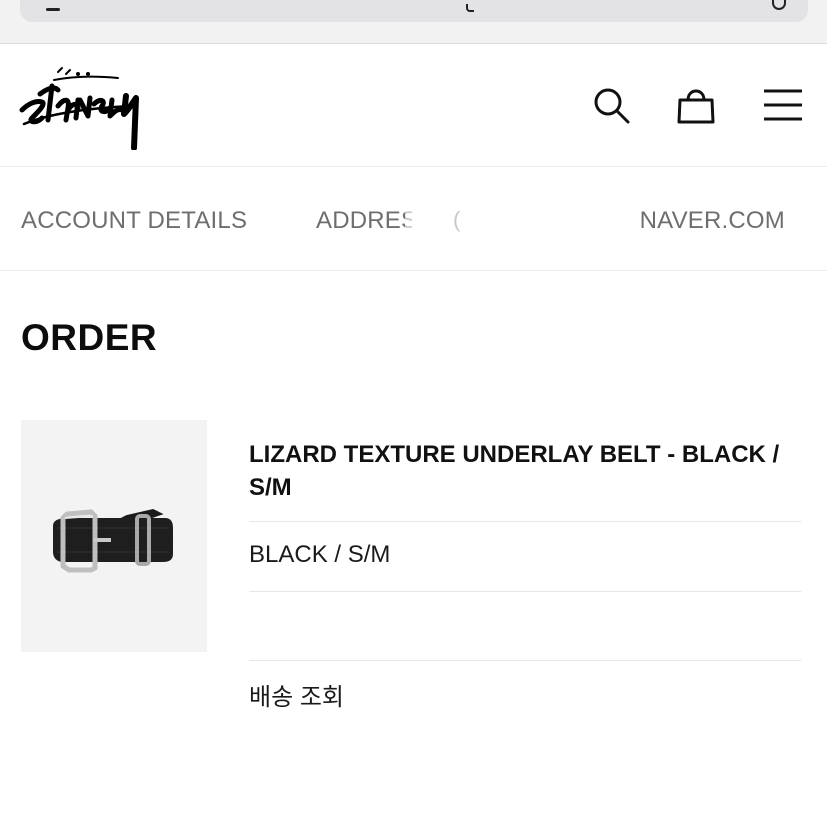 The width and height of the screenshot is (827, 827). I want to click on belt-image, so click(113, 540).